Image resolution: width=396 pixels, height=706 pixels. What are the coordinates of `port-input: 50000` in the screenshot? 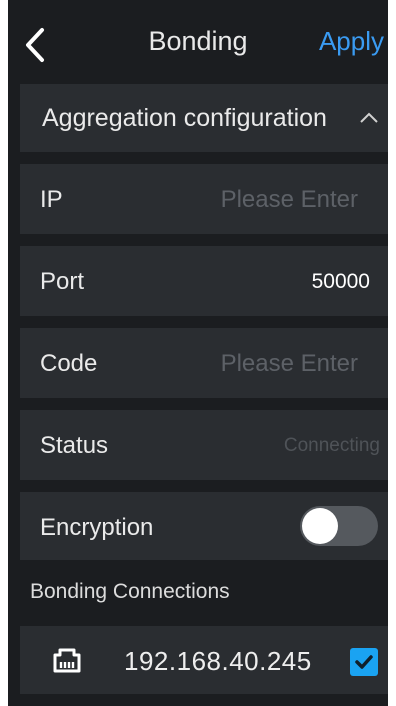 It's located at (341, 282).